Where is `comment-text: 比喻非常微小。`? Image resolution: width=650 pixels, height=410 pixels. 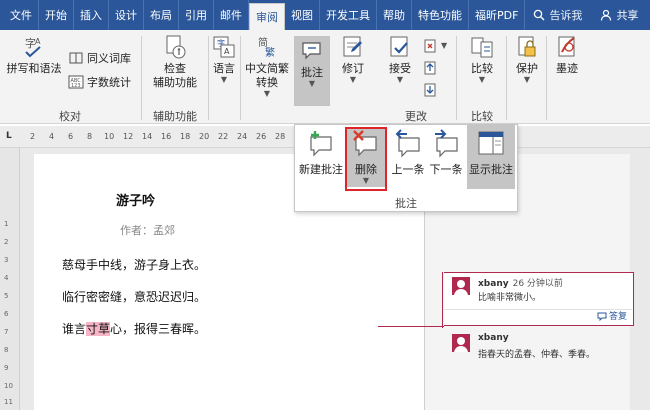
comment-text: 比喻非常微小。 is located at coordinates (509, 296).